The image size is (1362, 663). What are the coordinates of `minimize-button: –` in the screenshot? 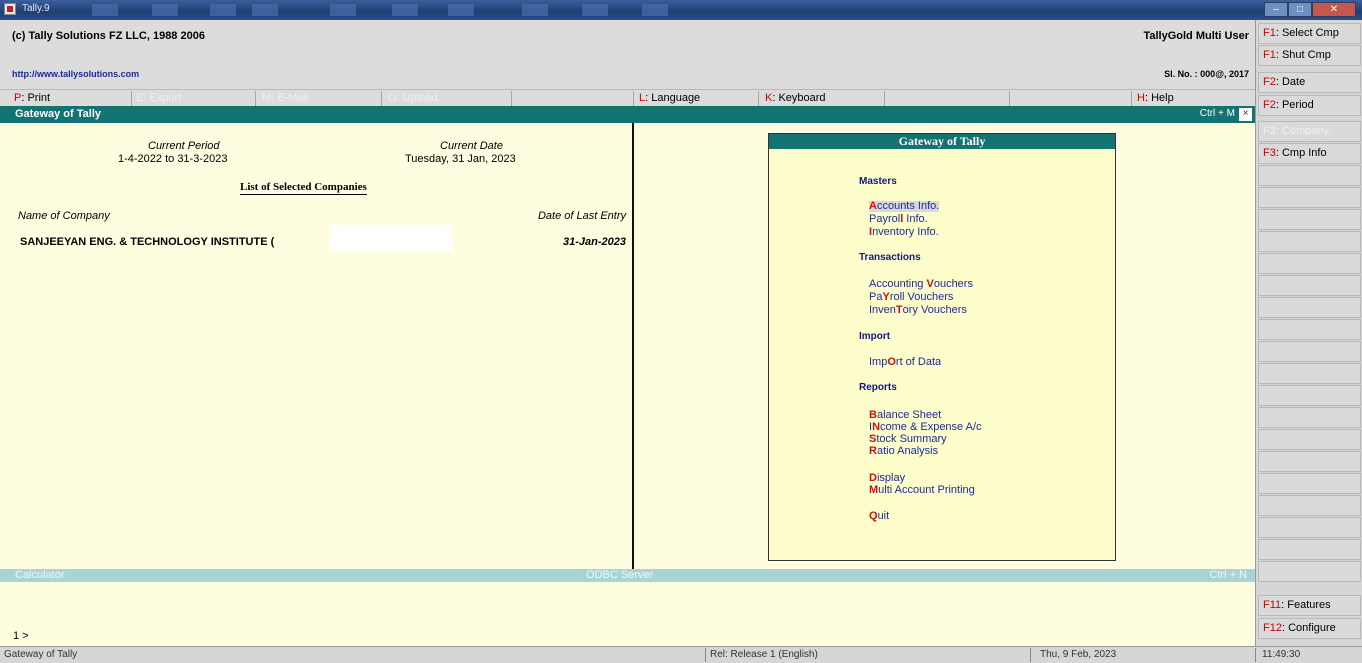 It's located at (1276, 9).